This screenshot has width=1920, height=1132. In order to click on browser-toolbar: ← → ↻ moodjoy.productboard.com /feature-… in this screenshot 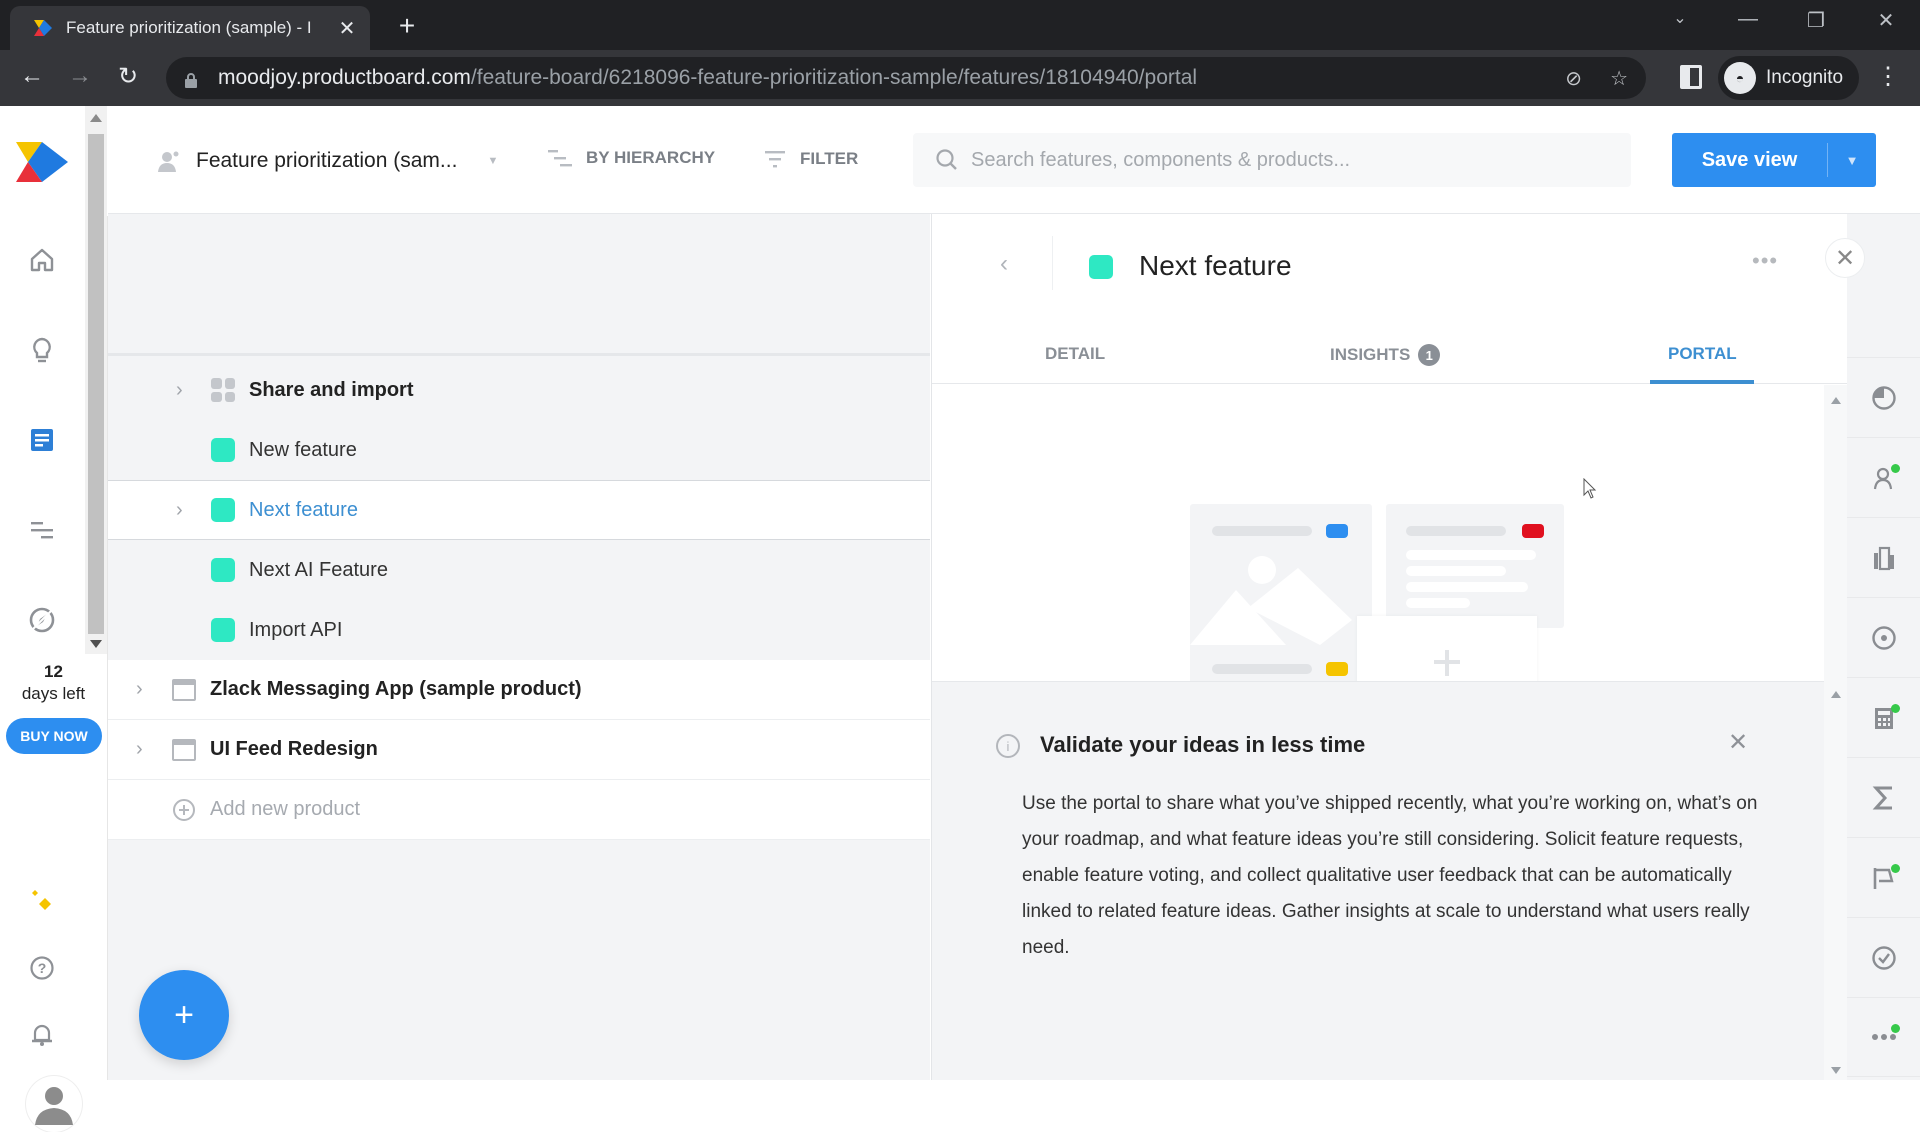, I will do `click(960, 78)`.